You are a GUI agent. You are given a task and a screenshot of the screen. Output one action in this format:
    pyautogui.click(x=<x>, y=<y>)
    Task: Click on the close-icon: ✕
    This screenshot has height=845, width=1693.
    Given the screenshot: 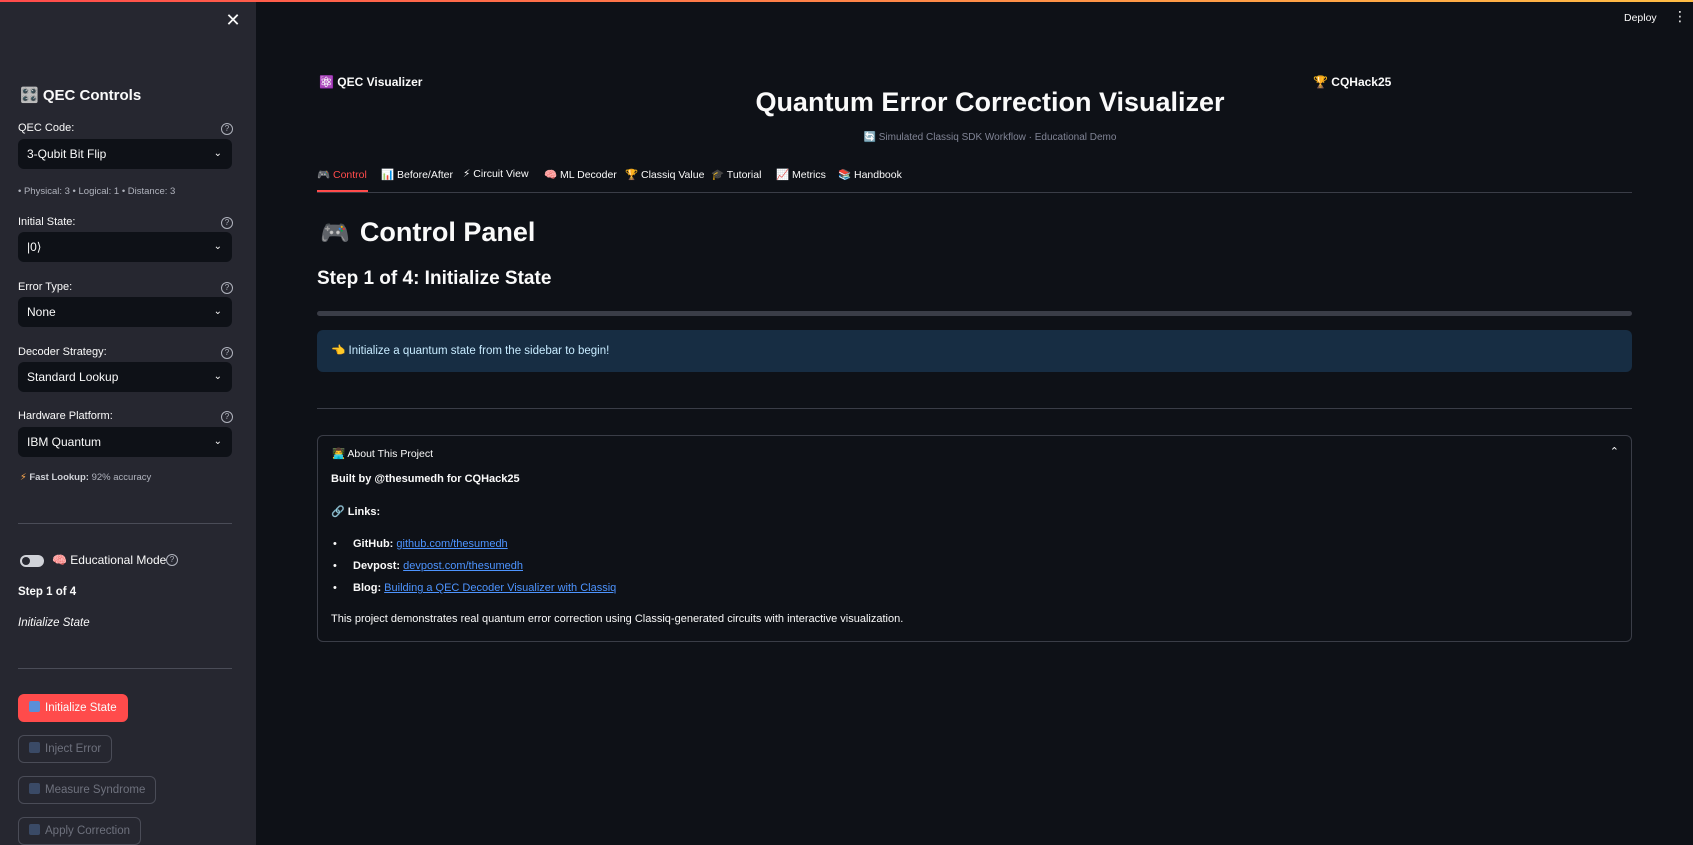 What is the action you would take?
    pyautogui.click(x=233, y=20)
    